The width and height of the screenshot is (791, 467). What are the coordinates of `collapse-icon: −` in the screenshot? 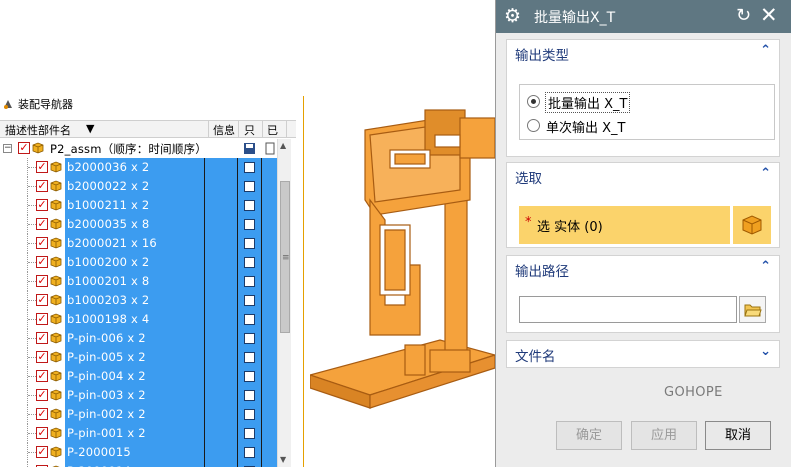 It's located at (7, 148).